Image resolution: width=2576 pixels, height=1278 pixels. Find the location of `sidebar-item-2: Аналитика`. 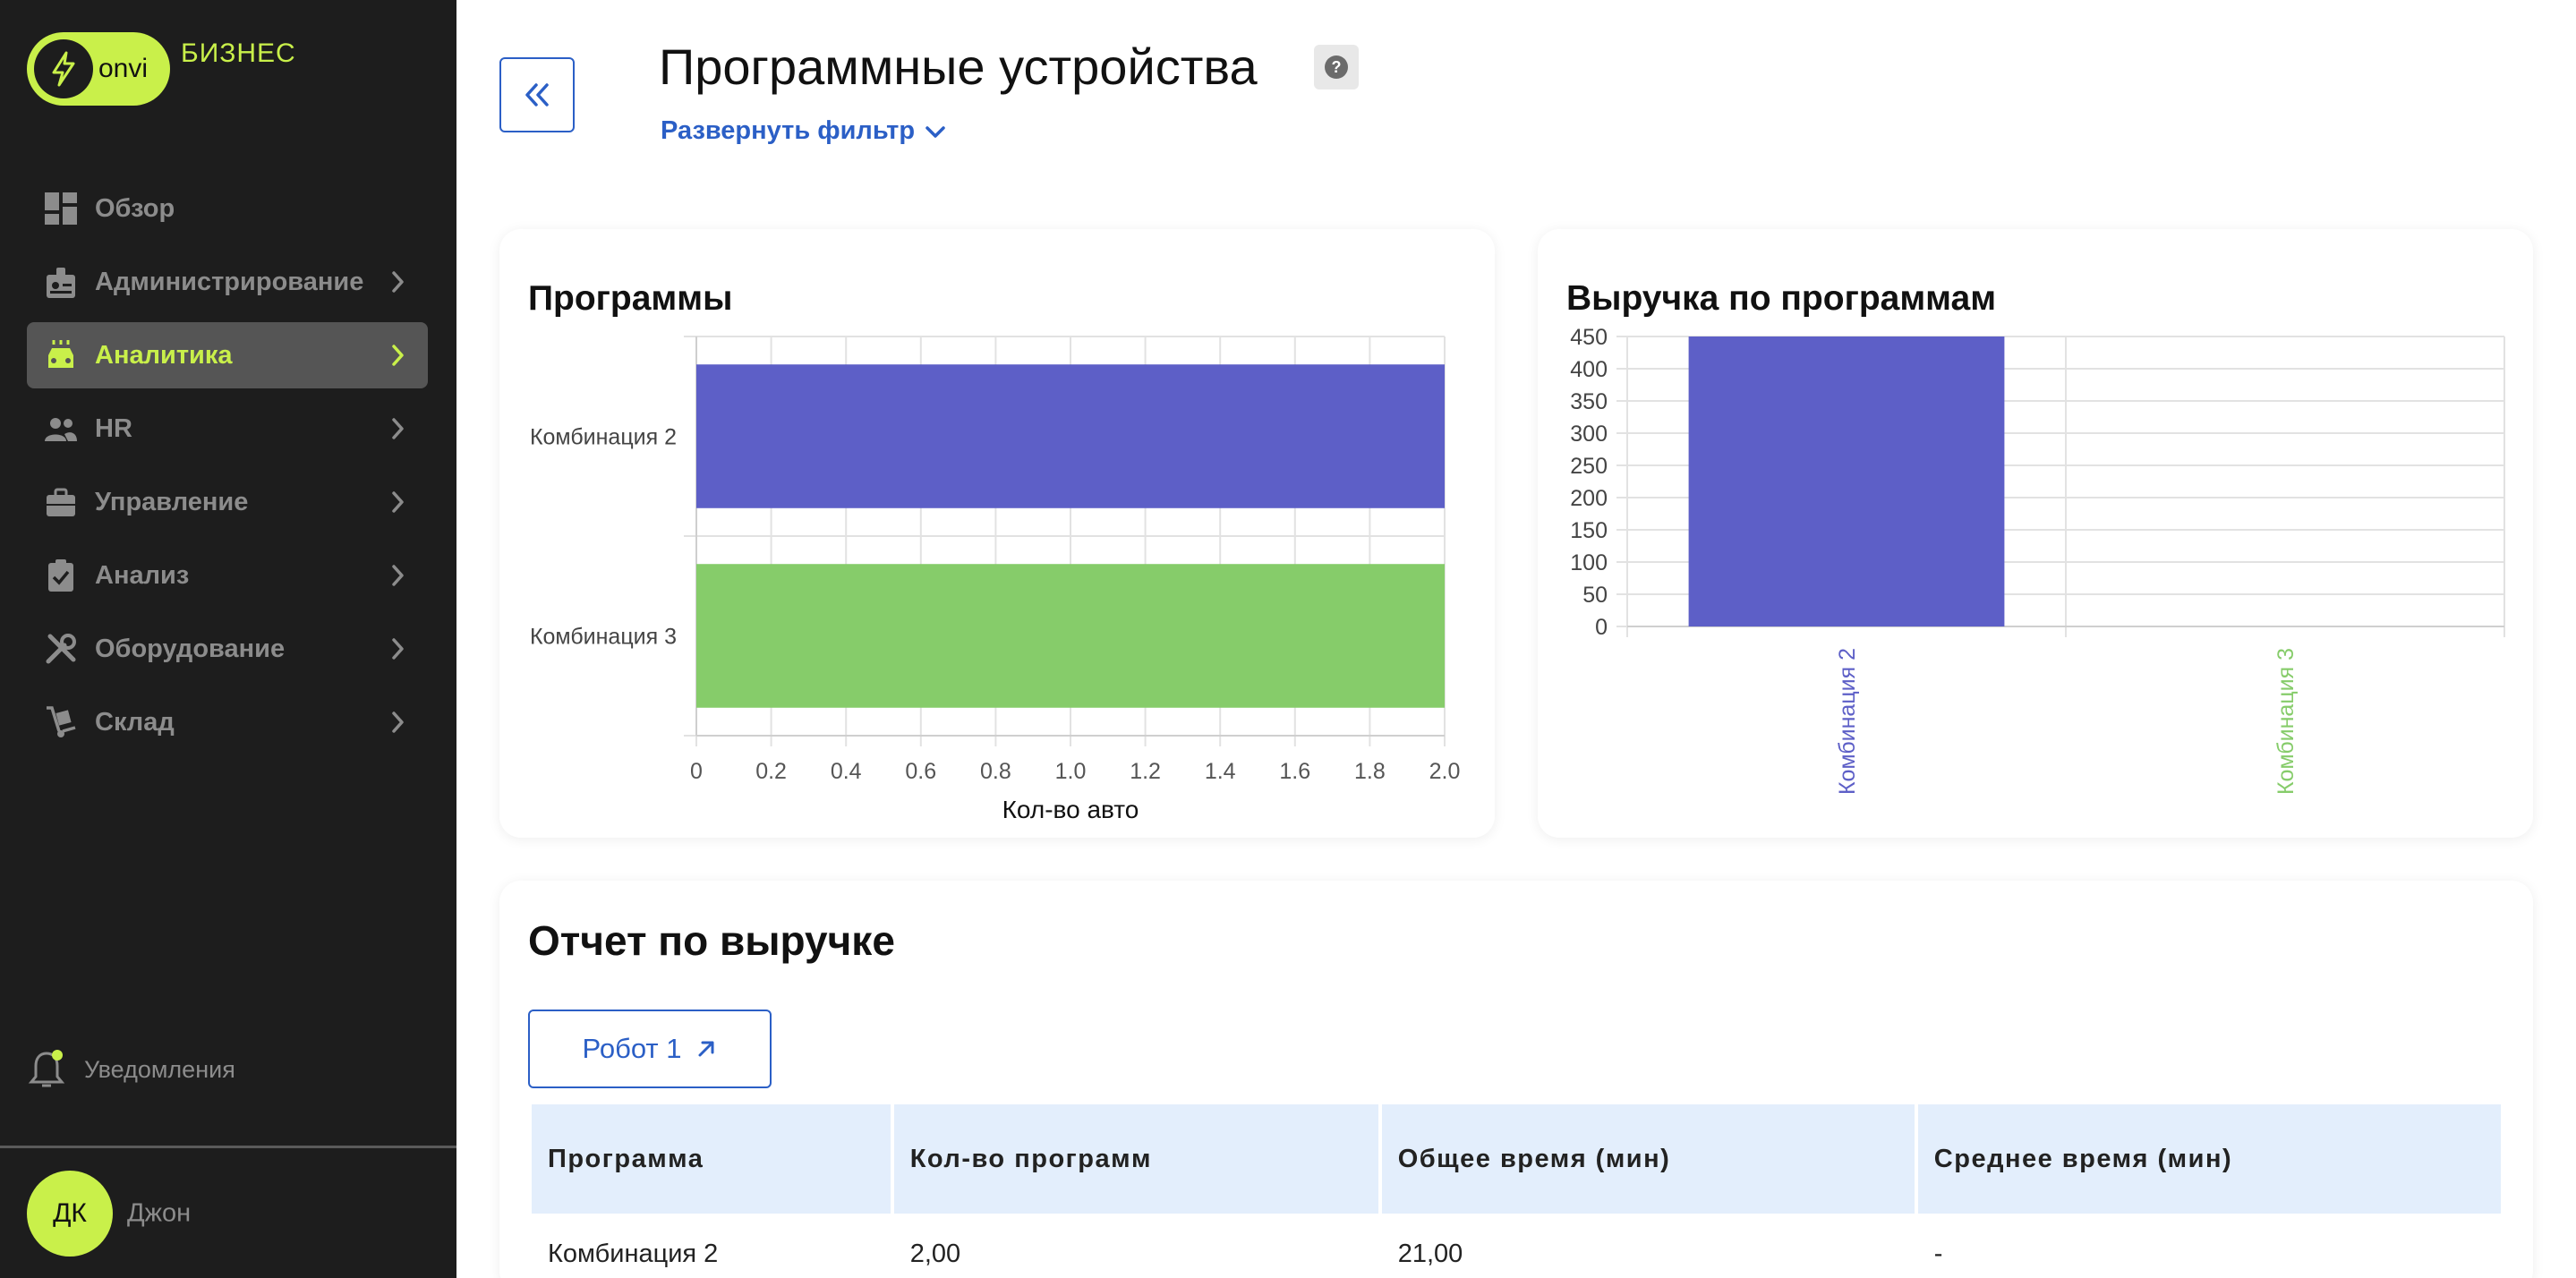

sidebar-item-2: Аналитика is located at coordinates (227, 355).